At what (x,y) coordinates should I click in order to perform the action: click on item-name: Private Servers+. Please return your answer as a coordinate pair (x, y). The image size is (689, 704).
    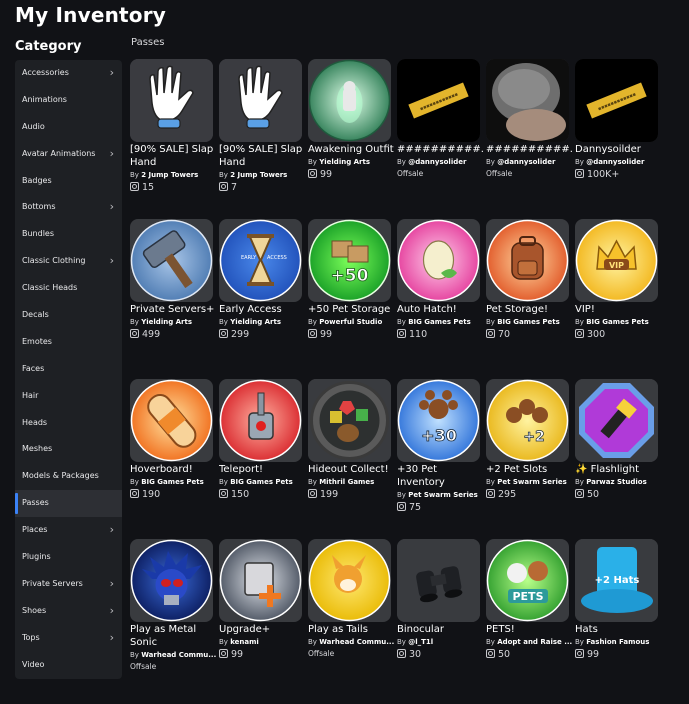
    Looking at the image, I should click on (173, 309).